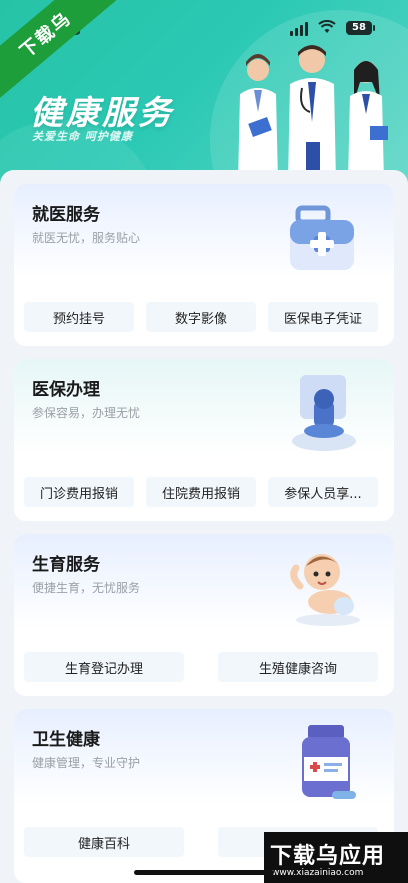 The width and height of the screenshot is (408, 883). I want to click on inpatient-reimbursement-button: 住院费用报销, so click(201, 492).